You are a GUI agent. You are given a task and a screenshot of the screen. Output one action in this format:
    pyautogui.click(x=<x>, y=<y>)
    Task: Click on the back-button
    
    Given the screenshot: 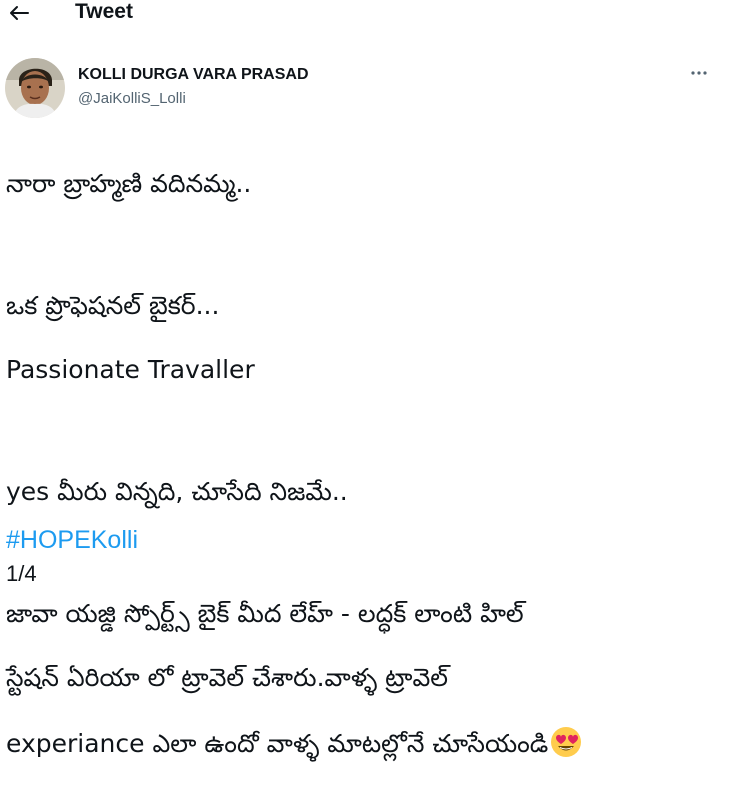 What is the action you would take?
    pyautogui.click(x=19, y=13)
    